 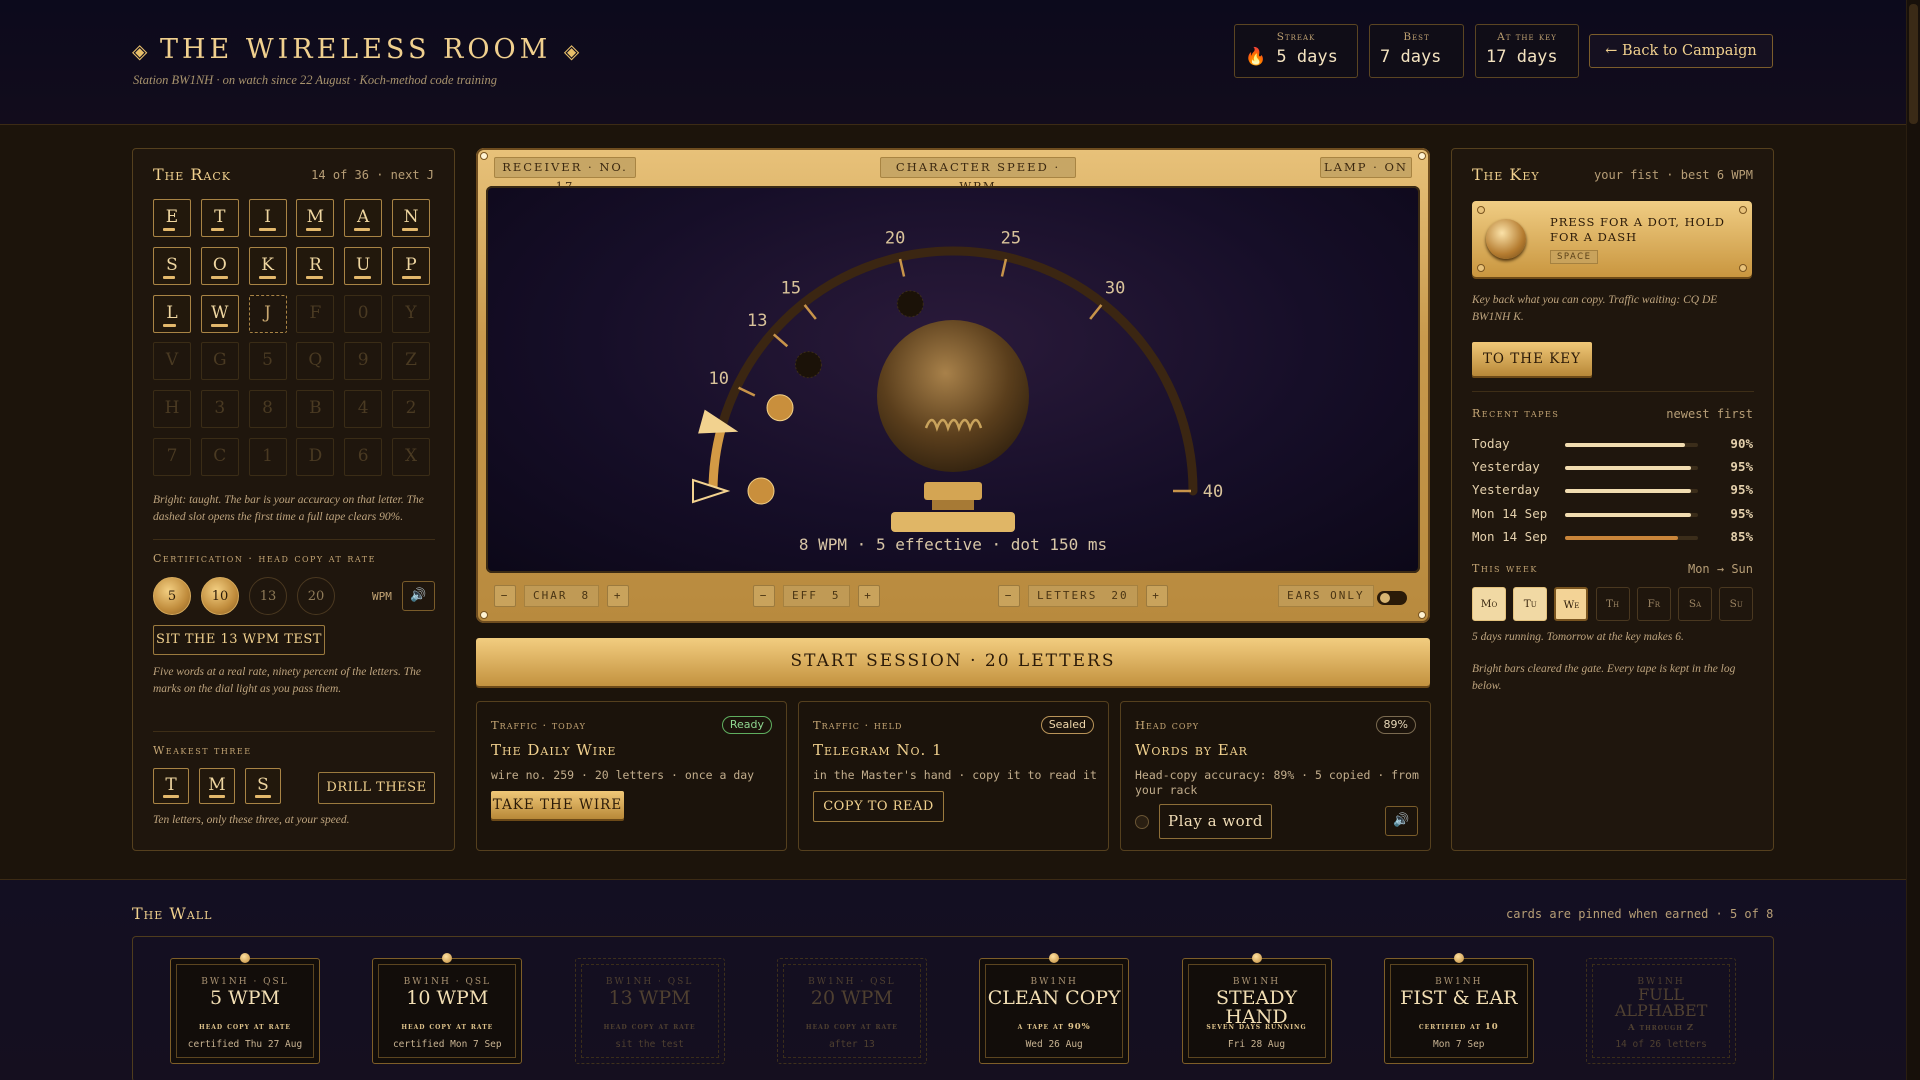 I want to click on page-scrollbar, so click(x=1913, y=540).